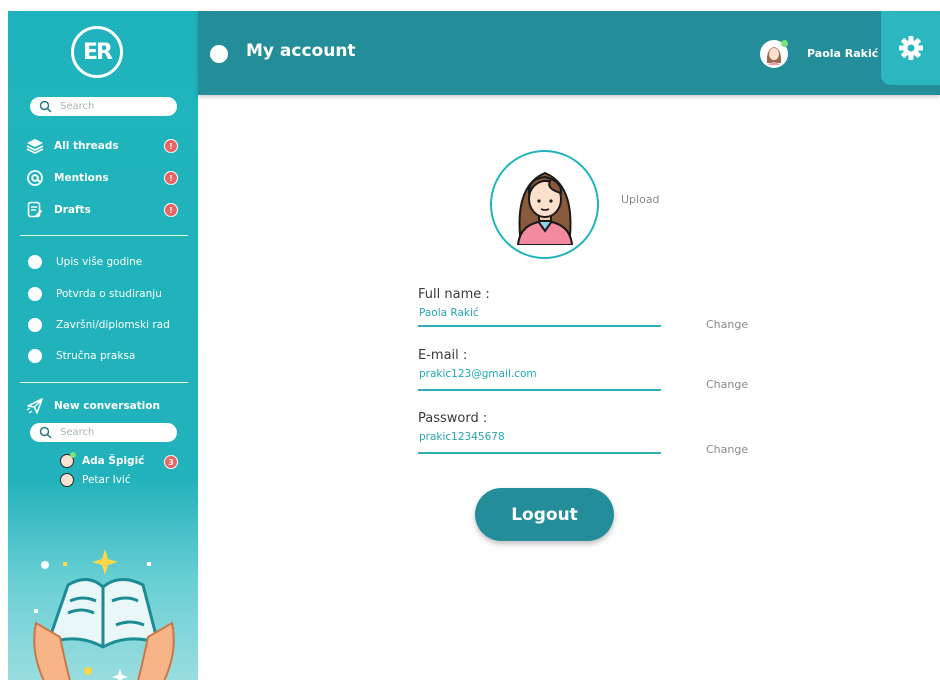 The height and width of the screenshot is (680, 940). I want to click on sidebar-item-mentions: Mentions !, so click(103, 178).